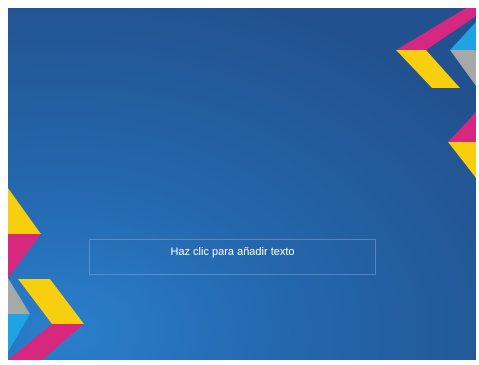 This screenshot has height=365, width=479. I want to click on bottom-left-chevron-icon, so click(46, 274).